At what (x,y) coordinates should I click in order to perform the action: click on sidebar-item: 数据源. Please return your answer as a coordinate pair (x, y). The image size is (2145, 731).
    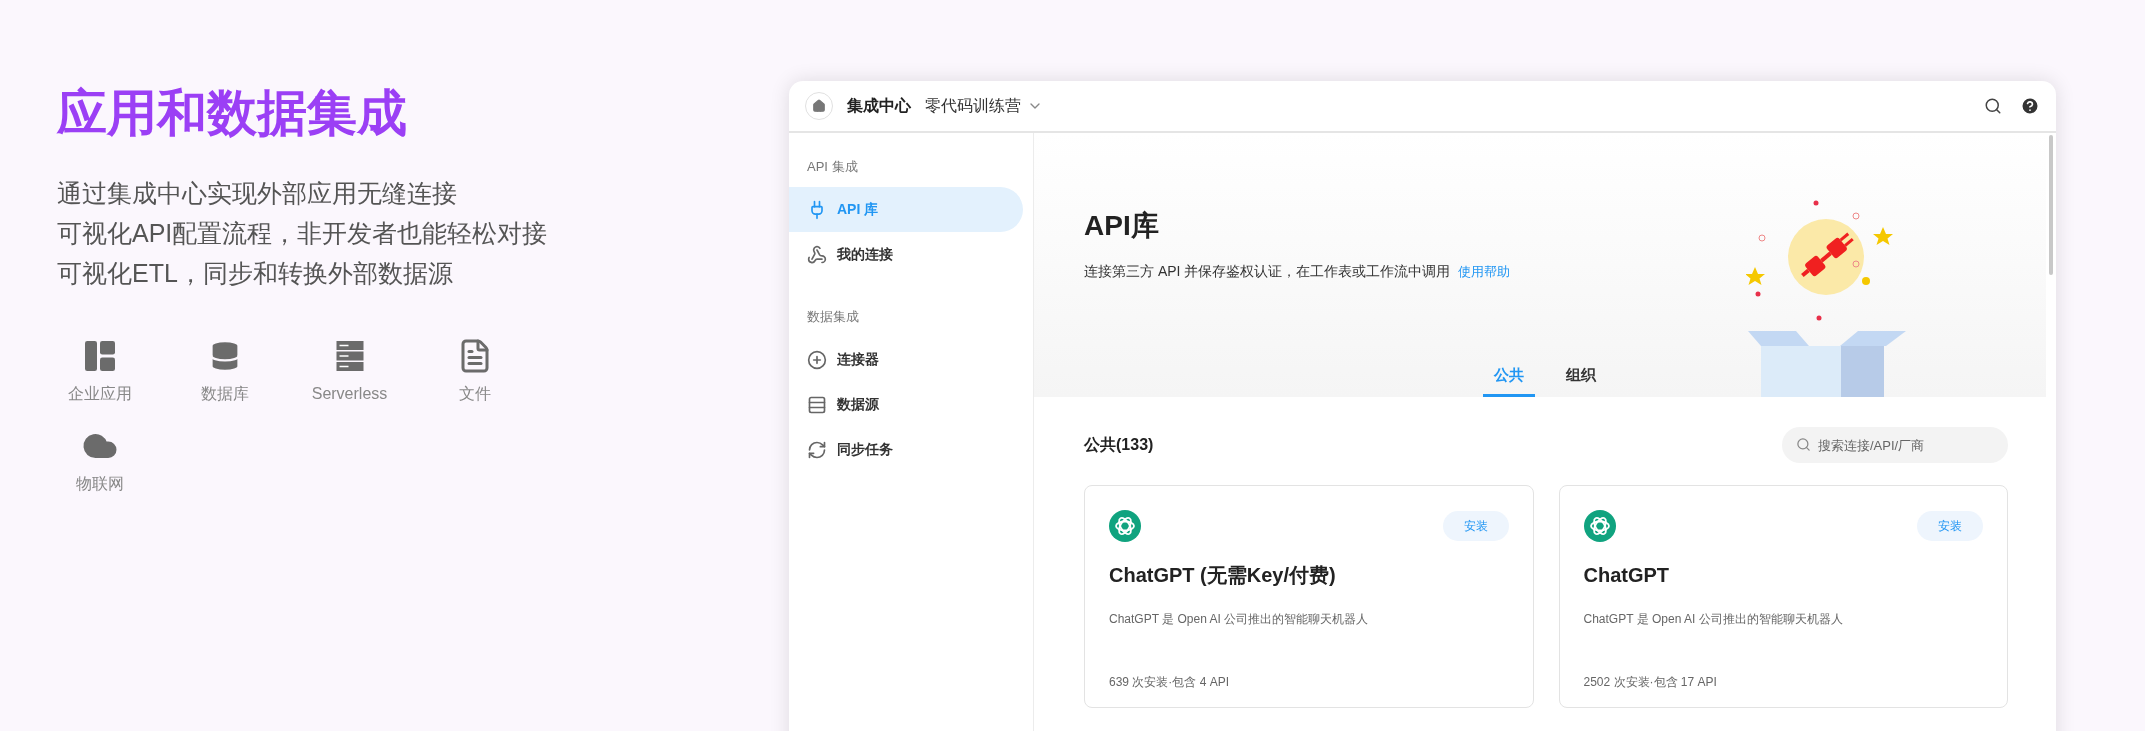
    Looking at the image, I should click on (906, 404).